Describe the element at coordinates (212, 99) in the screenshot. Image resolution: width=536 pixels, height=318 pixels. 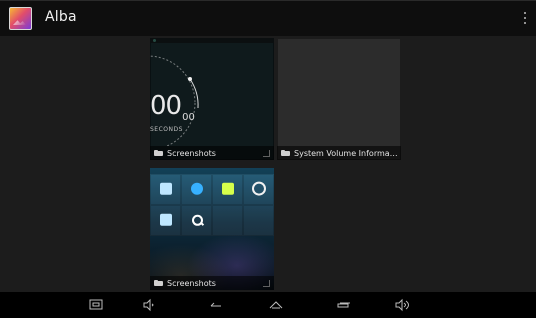
I see `album-tile-screenshots: 0000 SECONDS Screenshots` at that location.